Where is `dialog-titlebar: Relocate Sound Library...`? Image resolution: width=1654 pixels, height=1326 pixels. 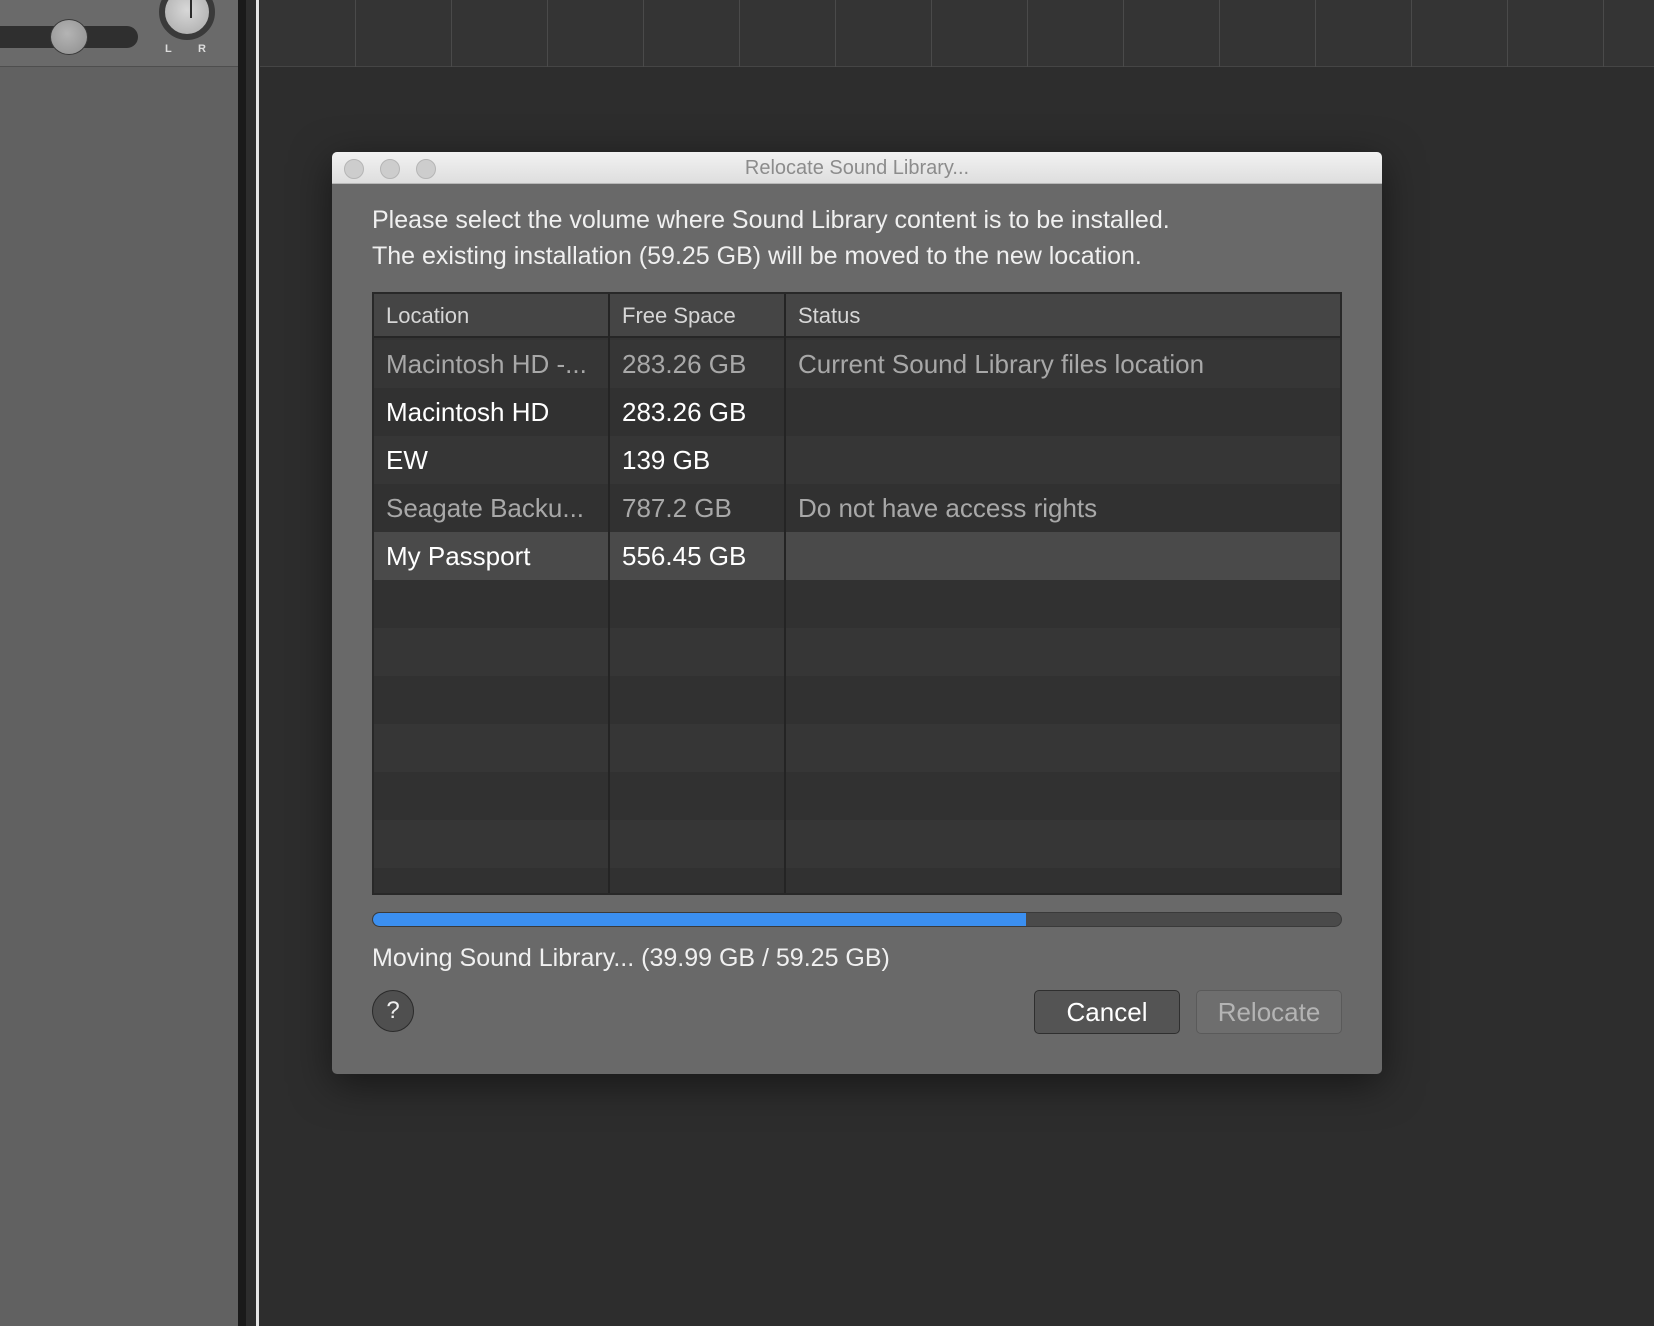
dialog-titlebar: Relocate Sound Library... is located at coordinates (857, 168).